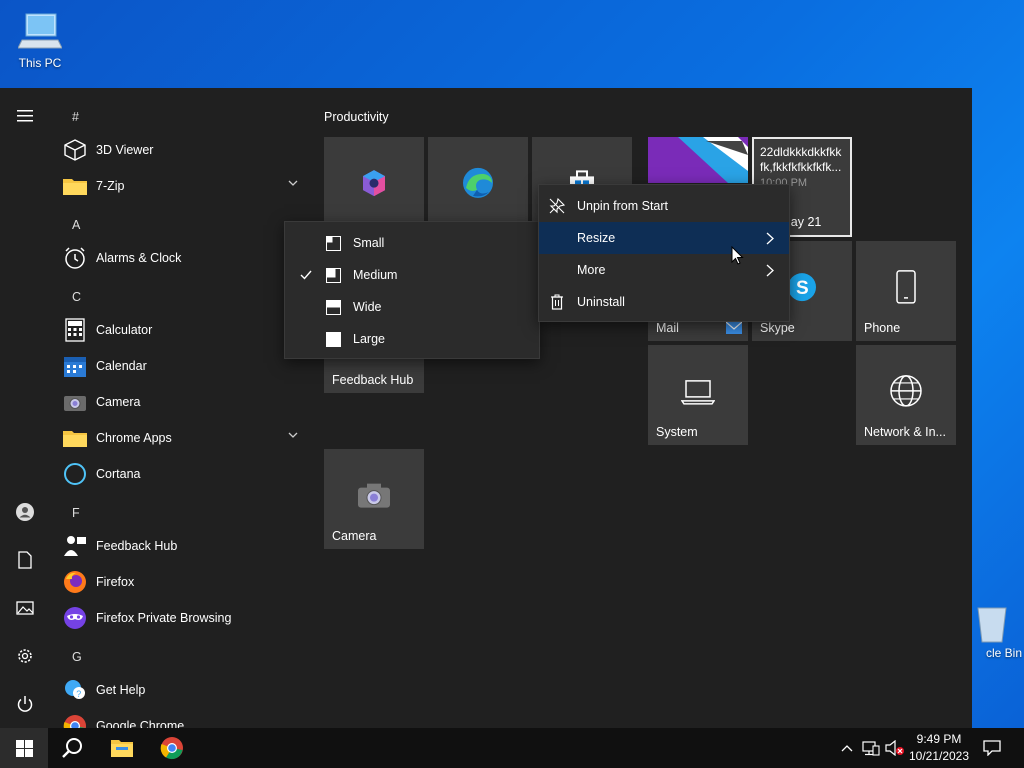 The image size is (1024, 768). I want to click on app-label: Google Chrome, so click(140, 723).